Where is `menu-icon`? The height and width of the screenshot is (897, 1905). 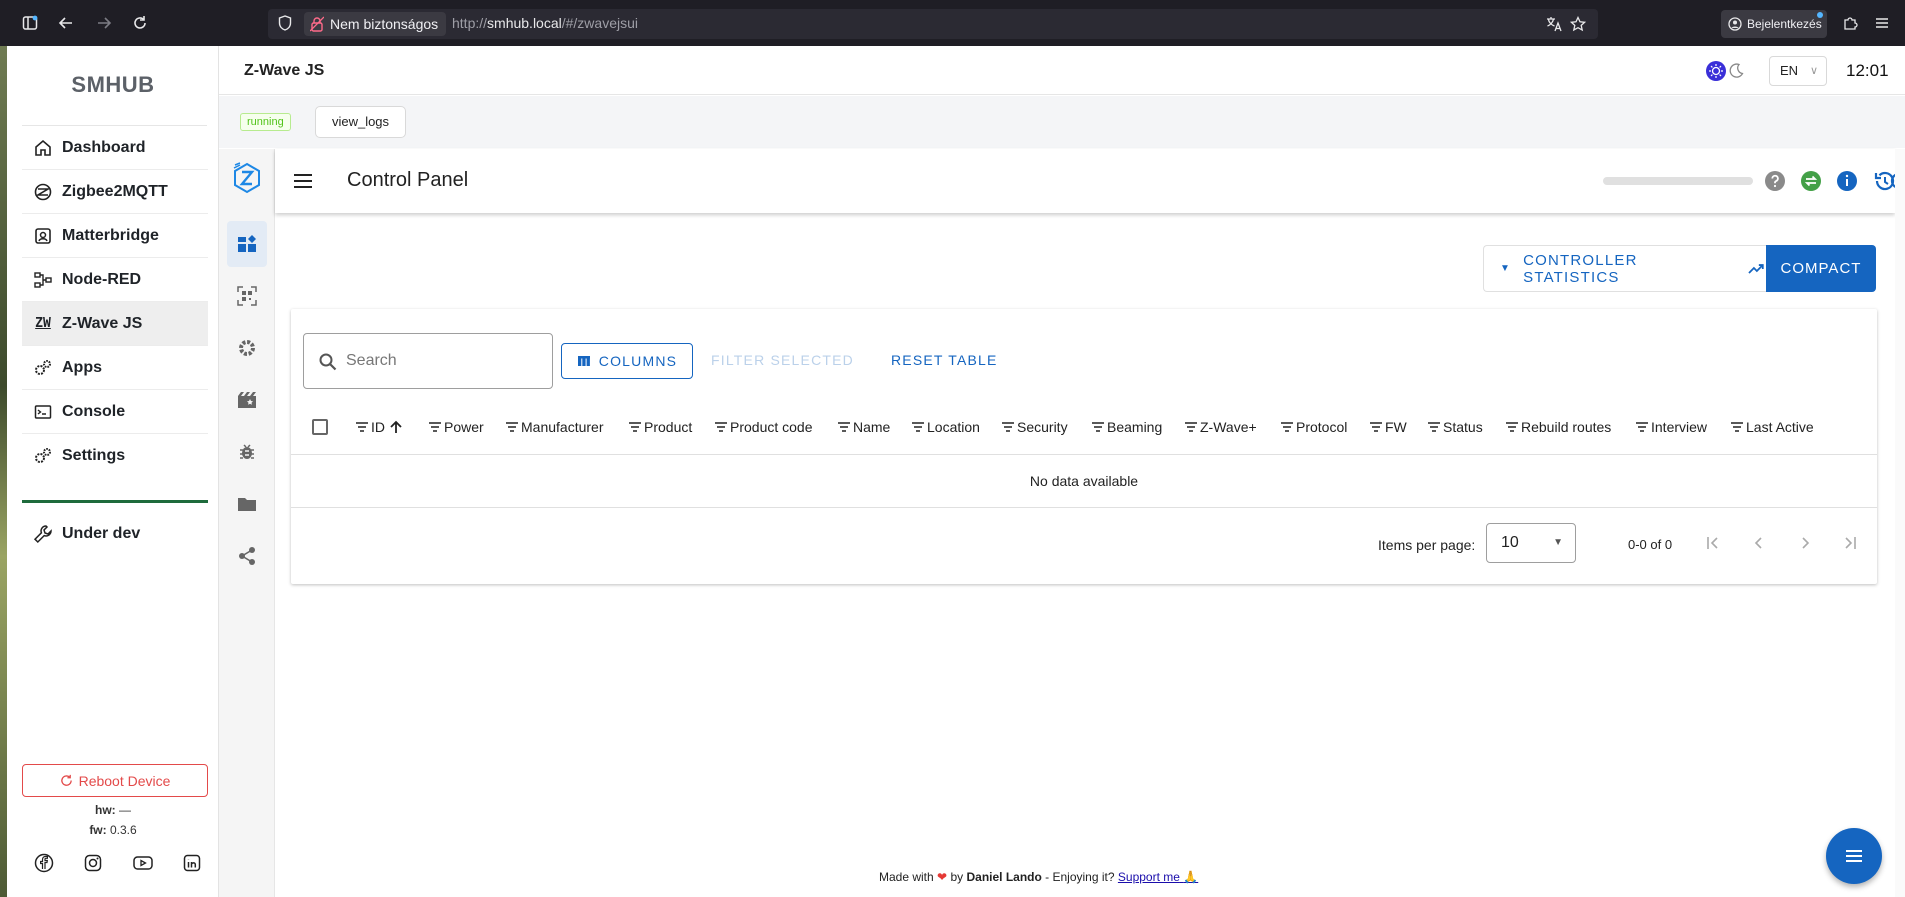
menu-icon is located at coordinates (1882, 23).